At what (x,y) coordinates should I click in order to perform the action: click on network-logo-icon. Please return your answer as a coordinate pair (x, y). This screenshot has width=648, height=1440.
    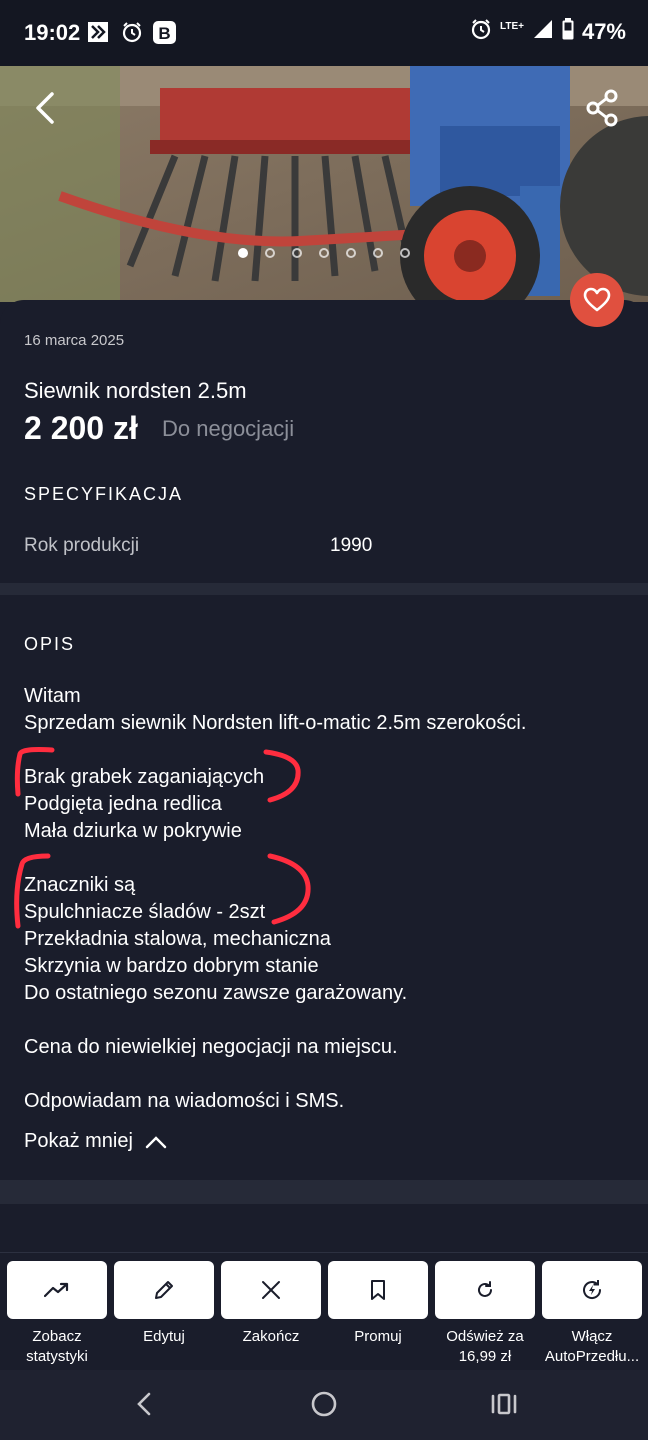
    Looking at the image, I should click on (98, 32).